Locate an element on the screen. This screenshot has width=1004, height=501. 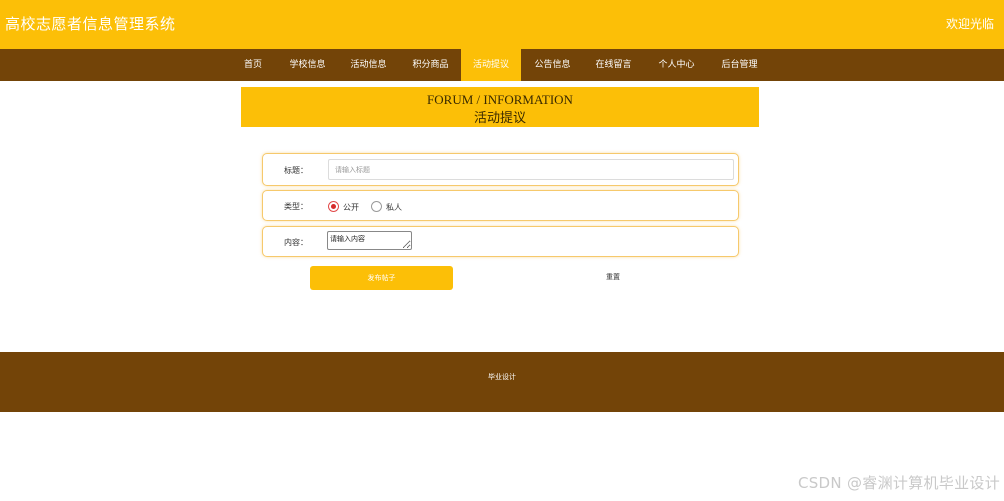
banner-title-cn: 活动提议 is located at coordinates (499, 118).